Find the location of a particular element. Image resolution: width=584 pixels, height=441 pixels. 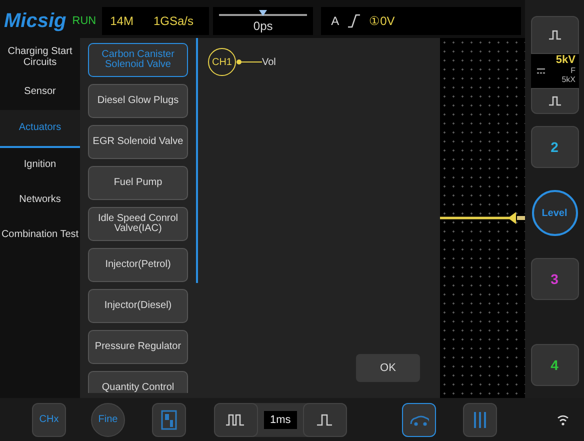

chx-button: CHx is located at coordinates (49, 419).